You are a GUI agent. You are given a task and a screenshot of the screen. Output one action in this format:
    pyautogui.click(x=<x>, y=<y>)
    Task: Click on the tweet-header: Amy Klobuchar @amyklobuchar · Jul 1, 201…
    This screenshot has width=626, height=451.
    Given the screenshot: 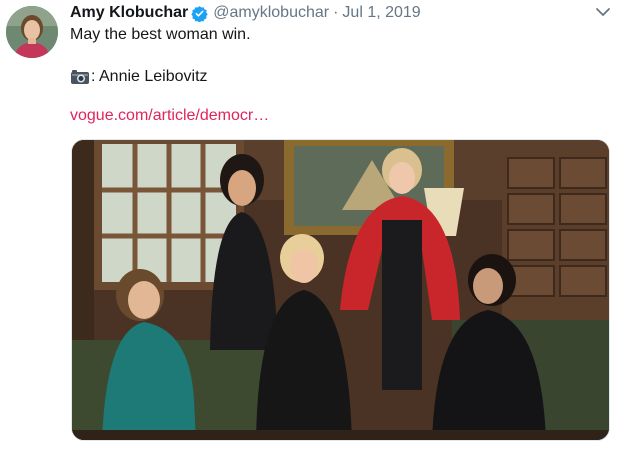 What is the action you would take?
    pyautogui.click(x=245, y=13)
    